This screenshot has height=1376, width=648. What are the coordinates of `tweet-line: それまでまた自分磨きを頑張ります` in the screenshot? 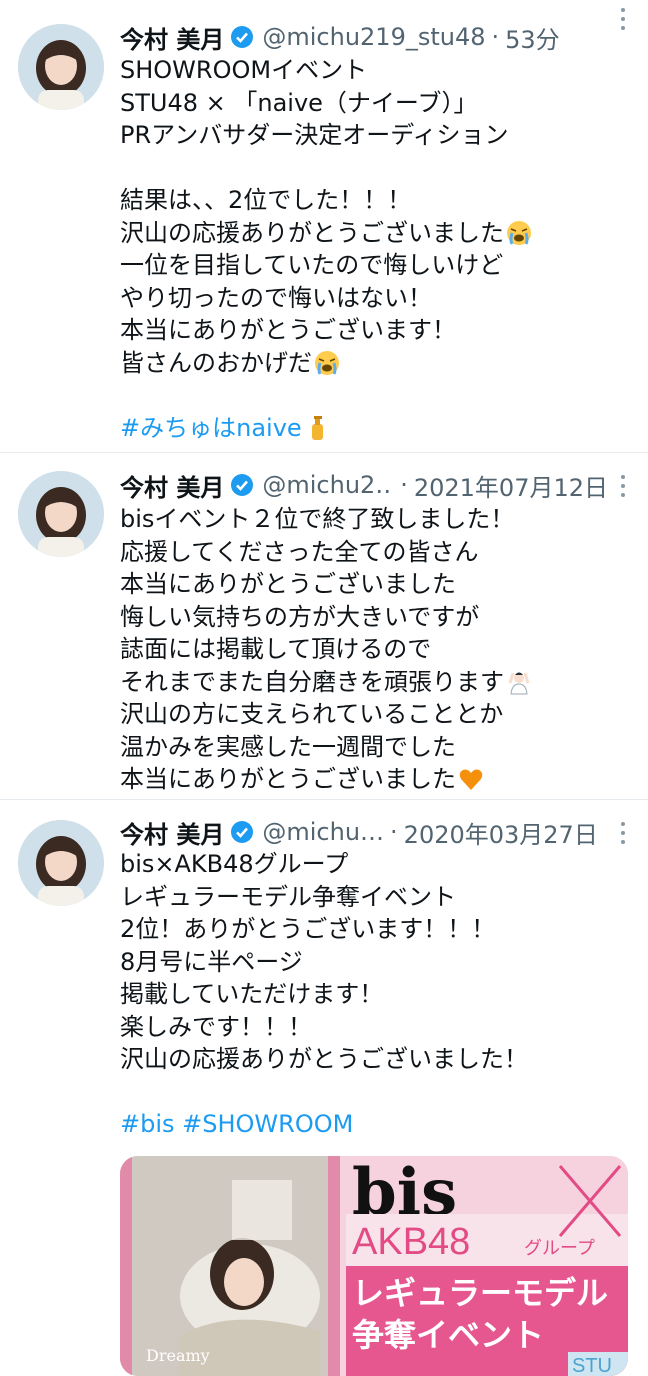 It's located at (374, 682).